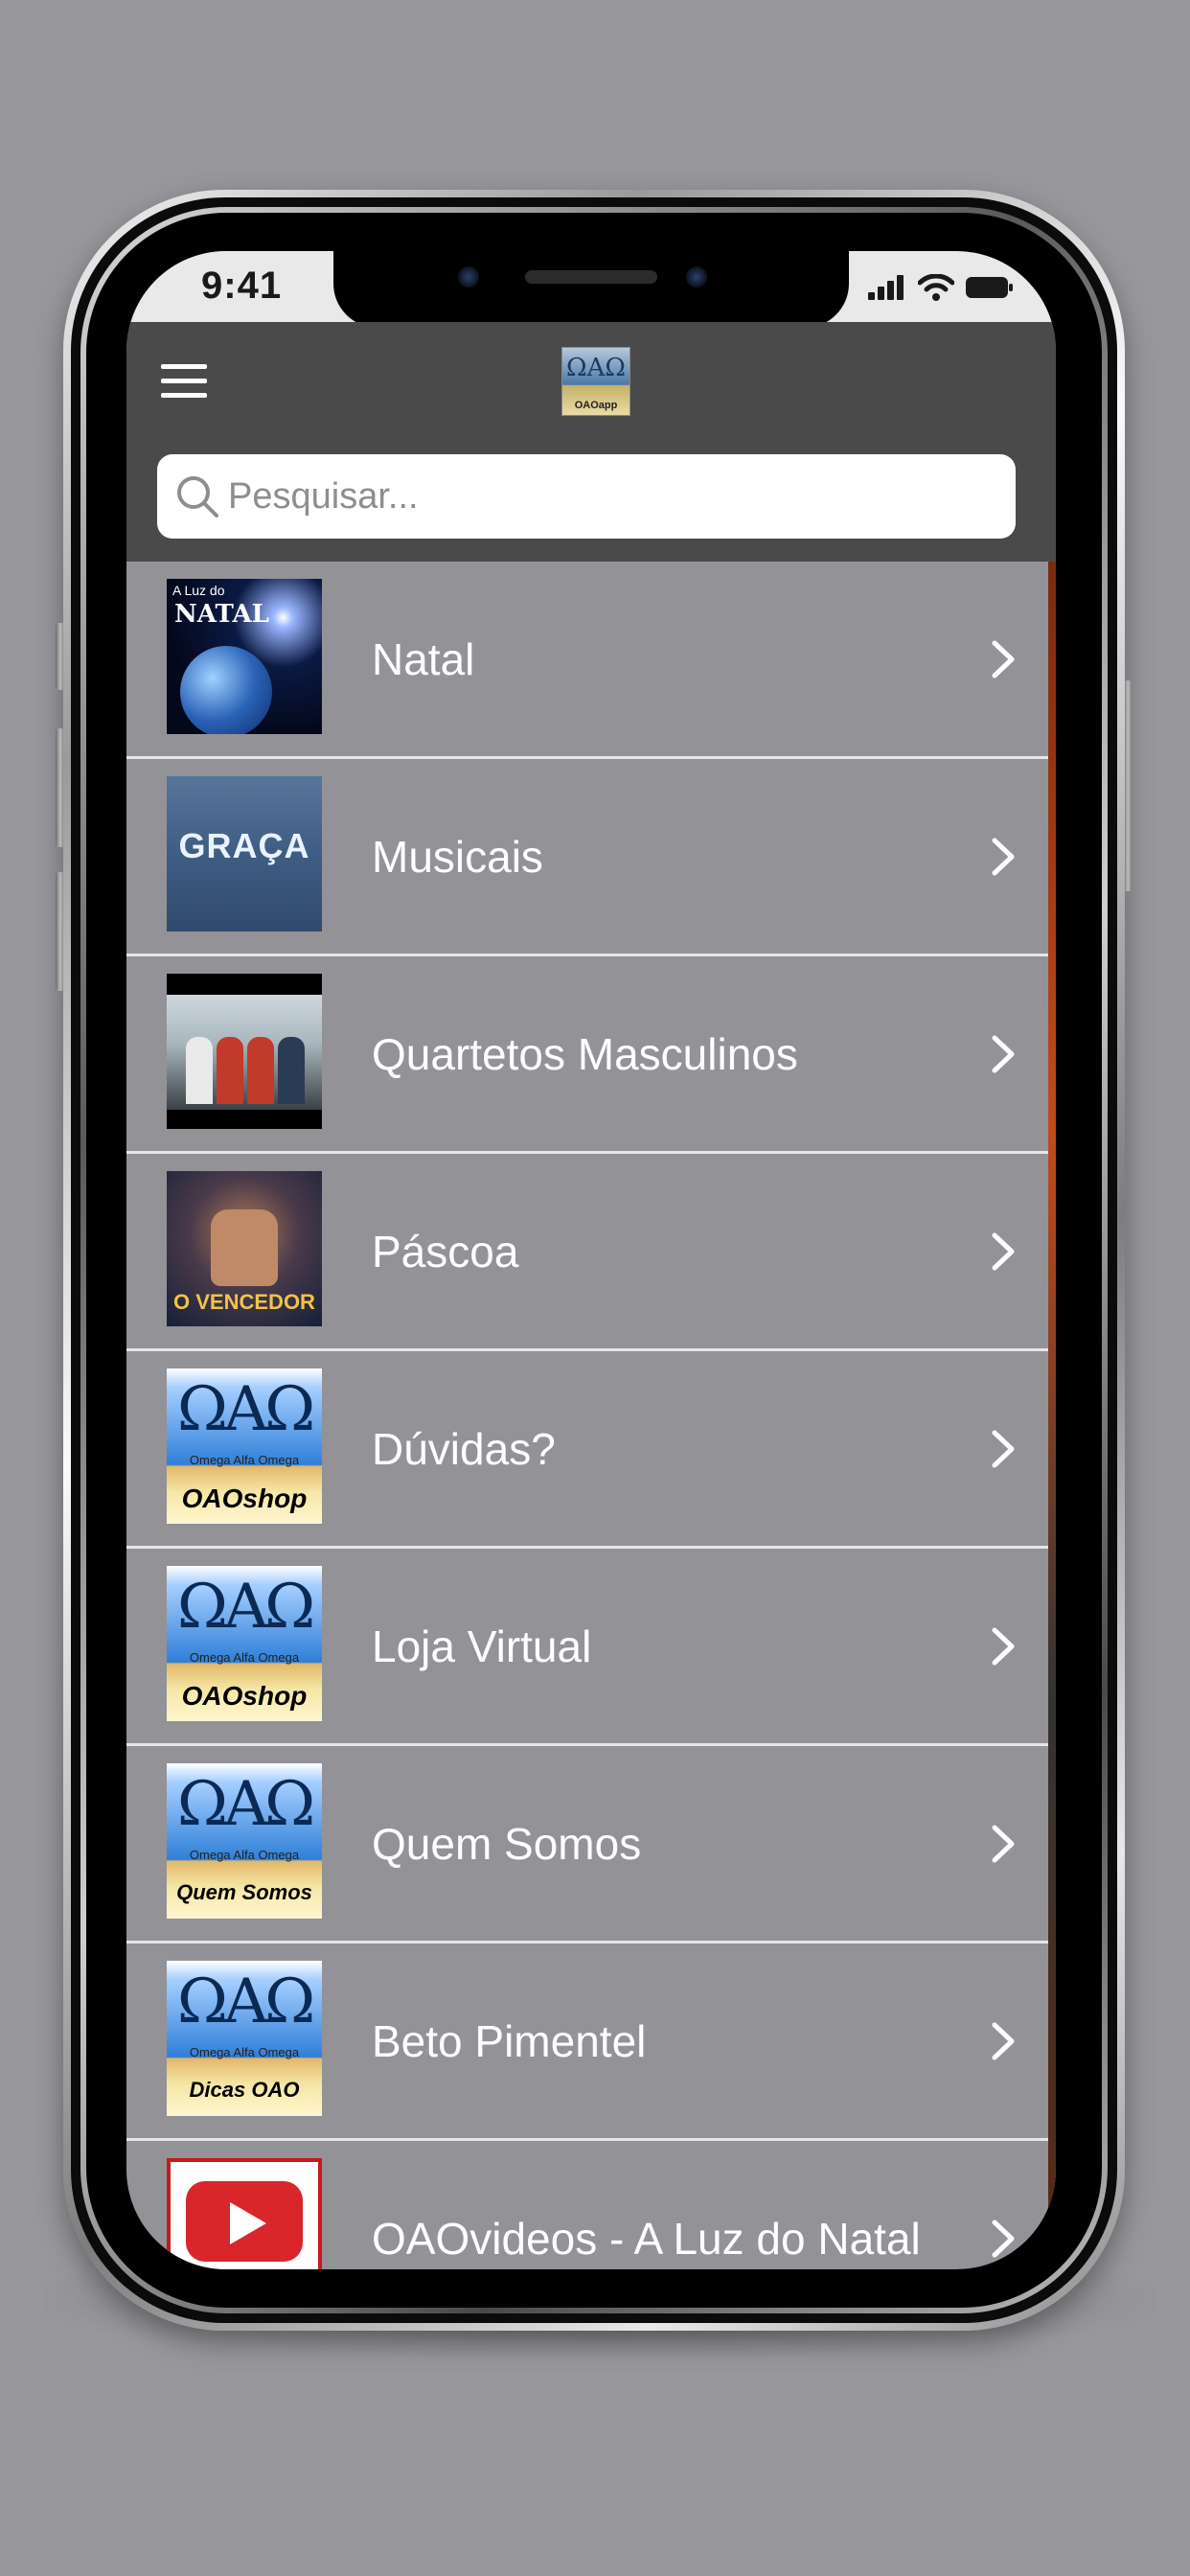 The image size is (1190, 2576). What do you see at coordinates (697, 277) in the screenshot?
I see `sensor` at bounding box center [697, 277].